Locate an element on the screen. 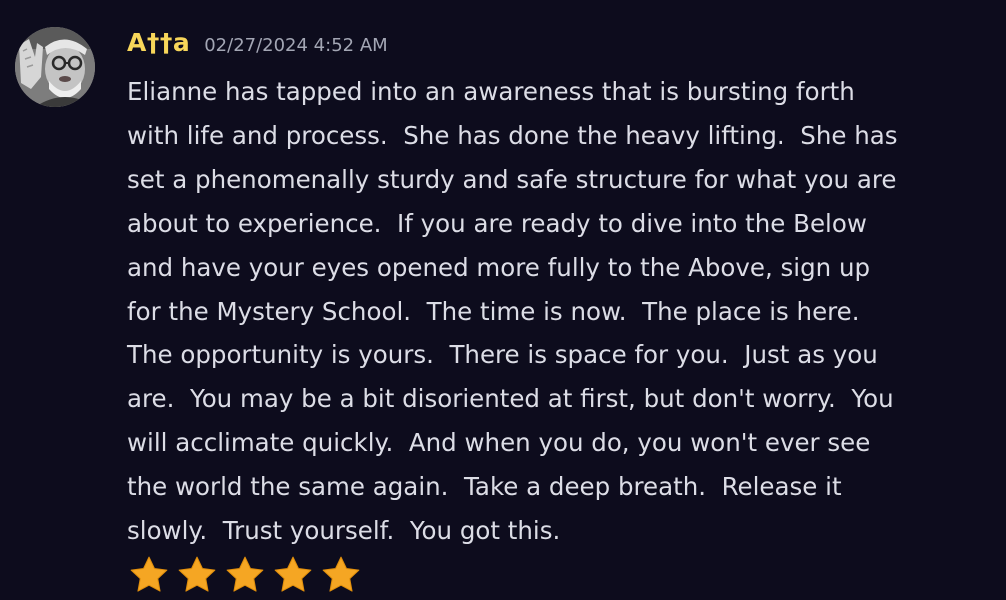 Image resolution: width=1006 pixels, height=600 pixels. timestamp: 02/27/2024 4:52 AM is located at coordinates (296, 45).